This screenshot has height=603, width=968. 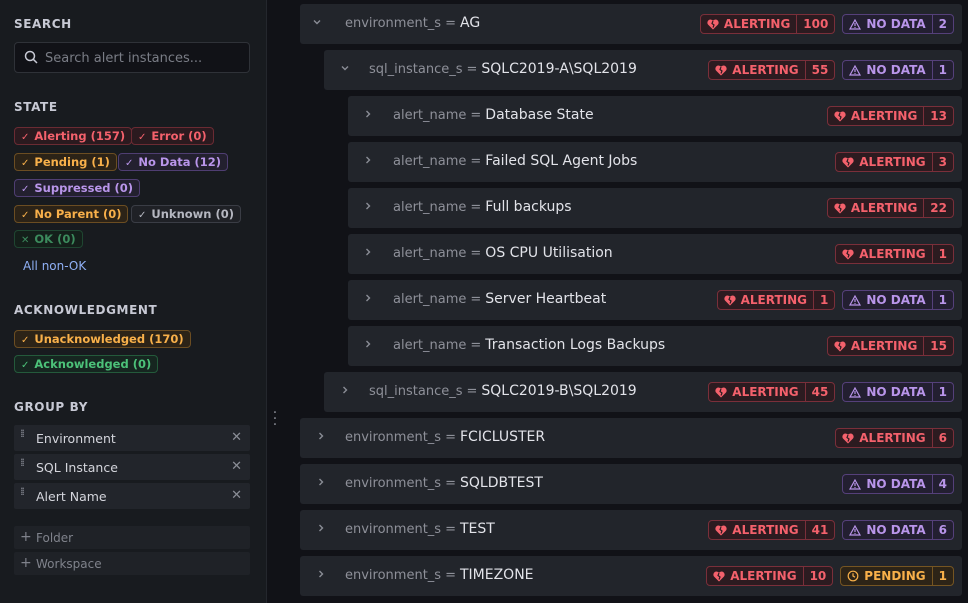 I want to click on search-section-title: SEARCH, so click(x=43, y=24).